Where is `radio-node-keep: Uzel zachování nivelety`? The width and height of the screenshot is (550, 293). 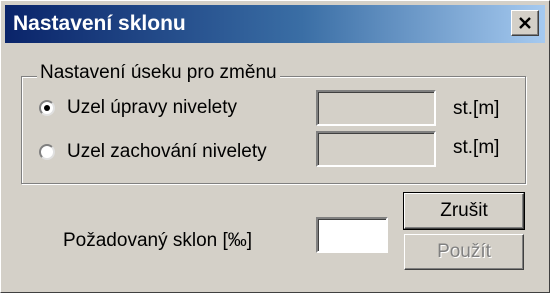
radio-node-keep: Uzel zachování nivelety is located at coordinates (153, 152).